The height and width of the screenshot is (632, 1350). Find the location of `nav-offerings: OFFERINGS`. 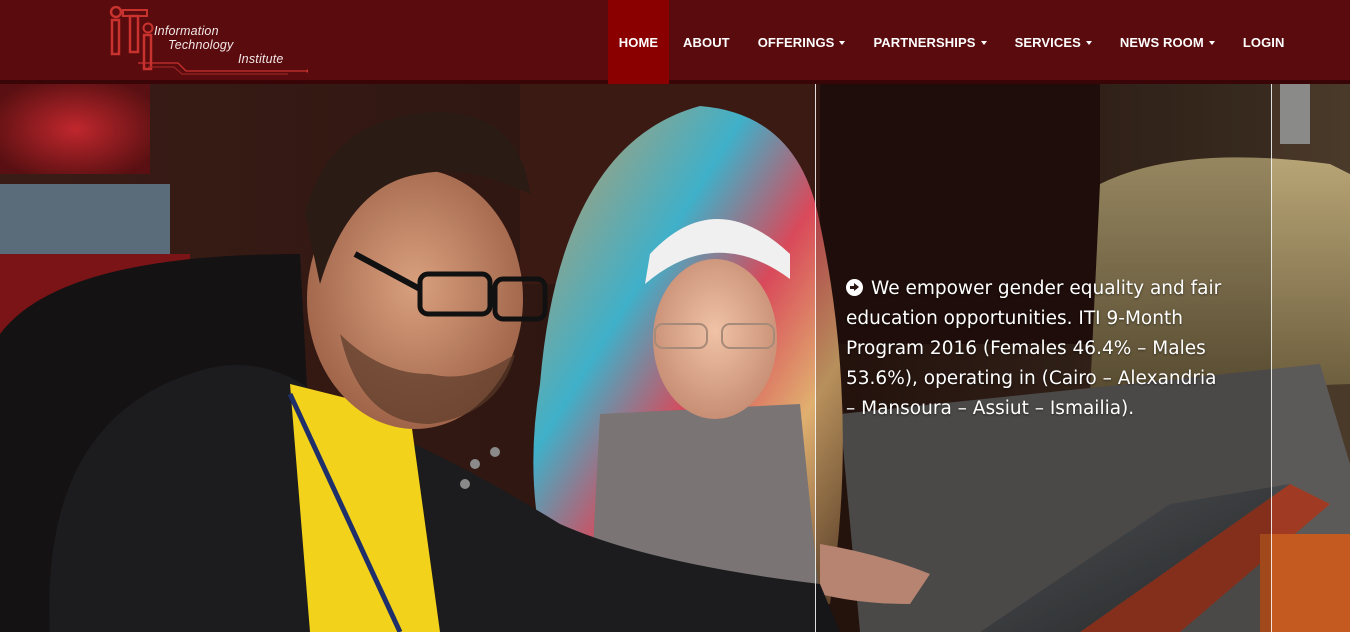

nav-offerings: OFFERINGS is located at coordinates (802, 42).